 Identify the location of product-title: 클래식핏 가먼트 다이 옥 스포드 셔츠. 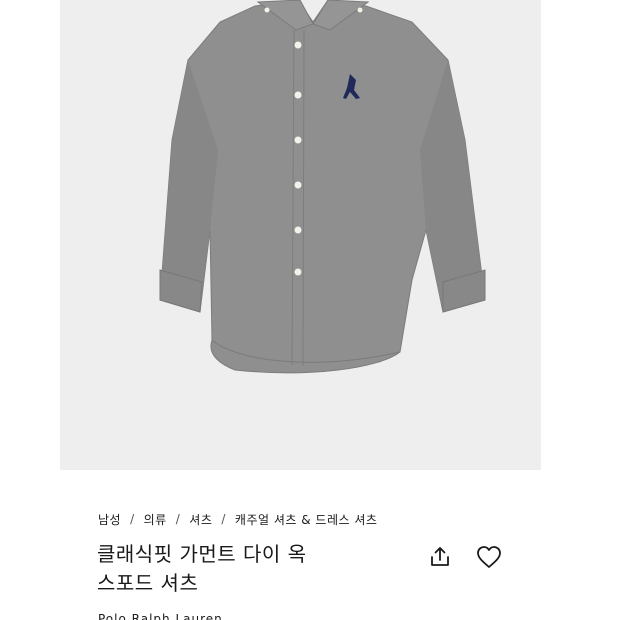
(247, 569).